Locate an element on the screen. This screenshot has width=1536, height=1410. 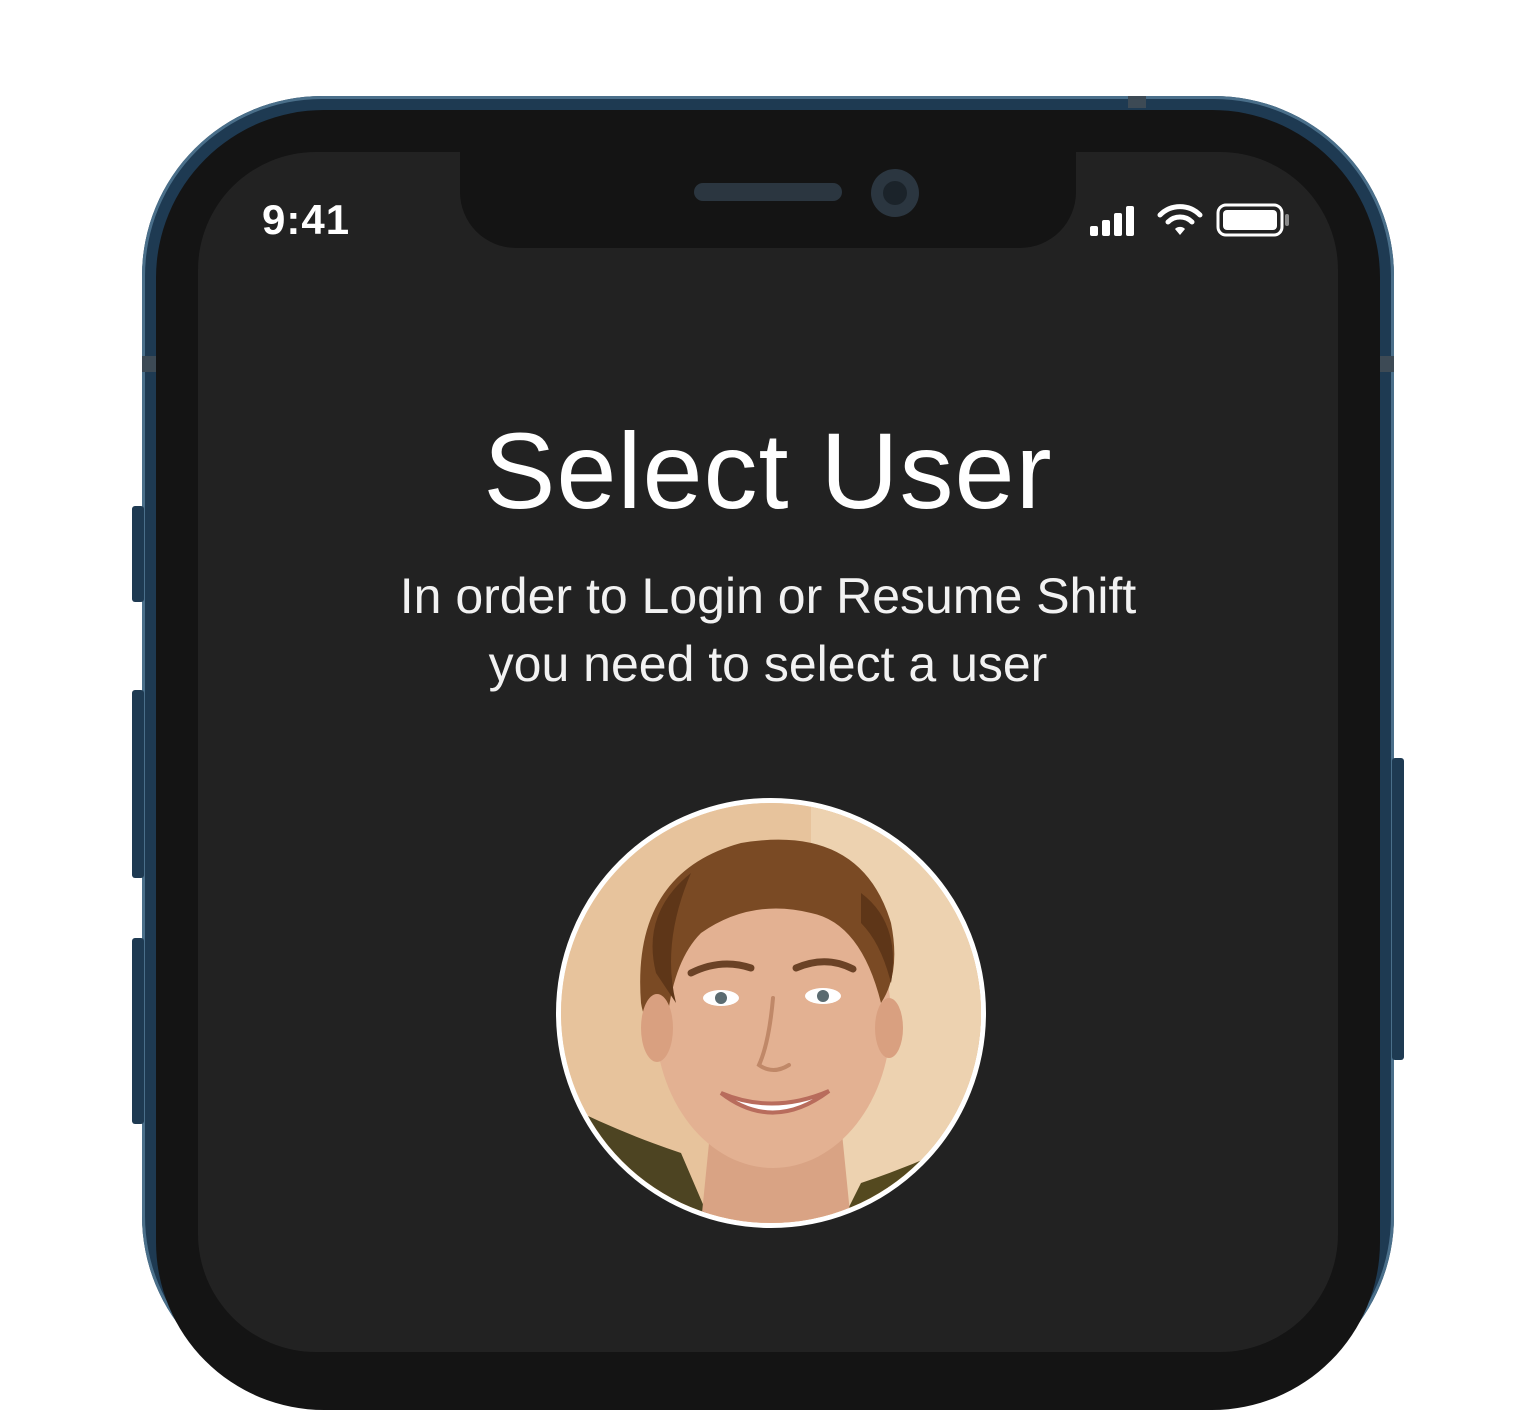
battery-icon is located at coordinates (1253, 222).